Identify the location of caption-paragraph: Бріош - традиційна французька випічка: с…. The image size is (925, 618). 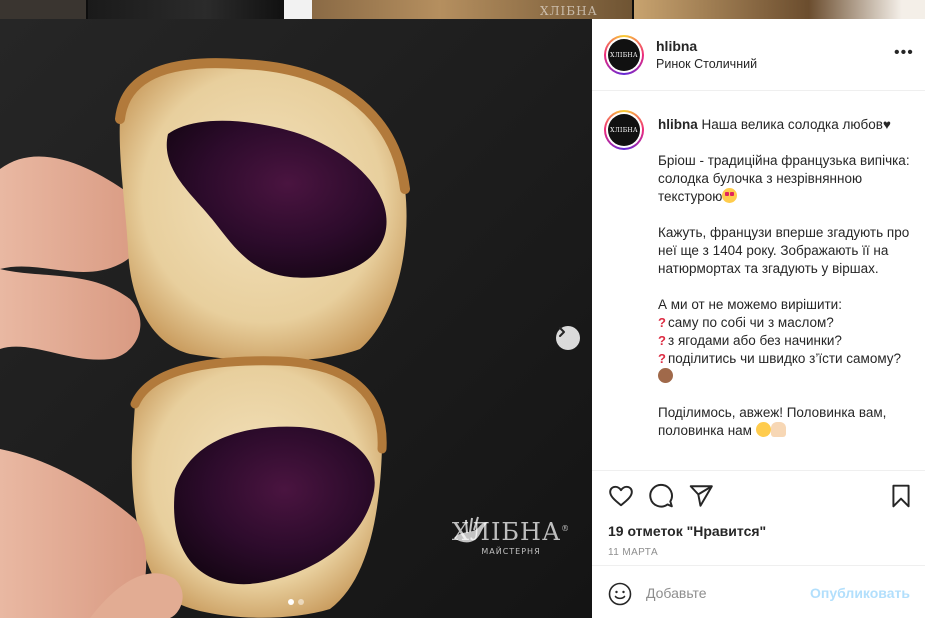
(786, 179).